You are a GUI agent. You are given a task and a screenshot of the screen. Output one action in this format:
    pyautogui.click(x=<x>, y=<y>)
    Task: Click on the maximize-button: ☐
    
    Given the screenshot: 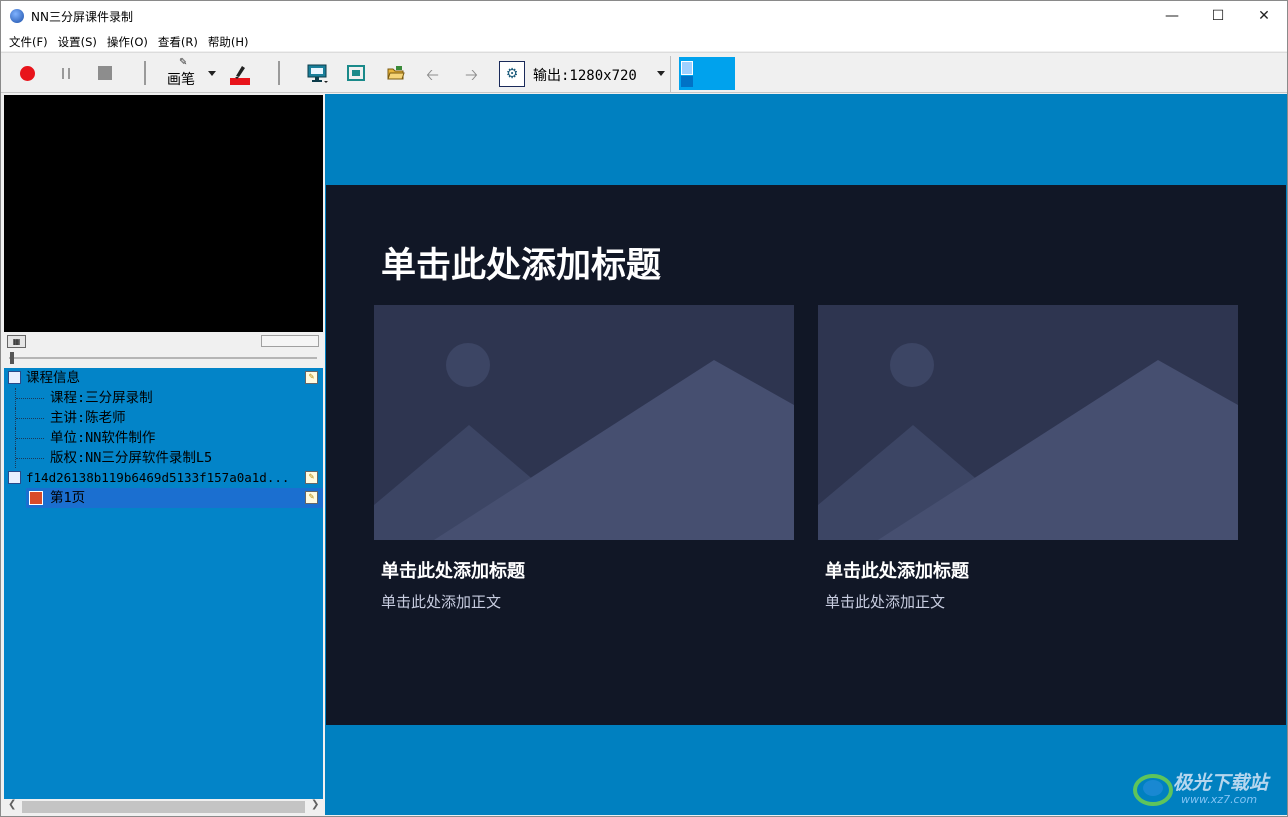 What is the action you would take?
    pyautogui.click(x=1218, y=16)
    